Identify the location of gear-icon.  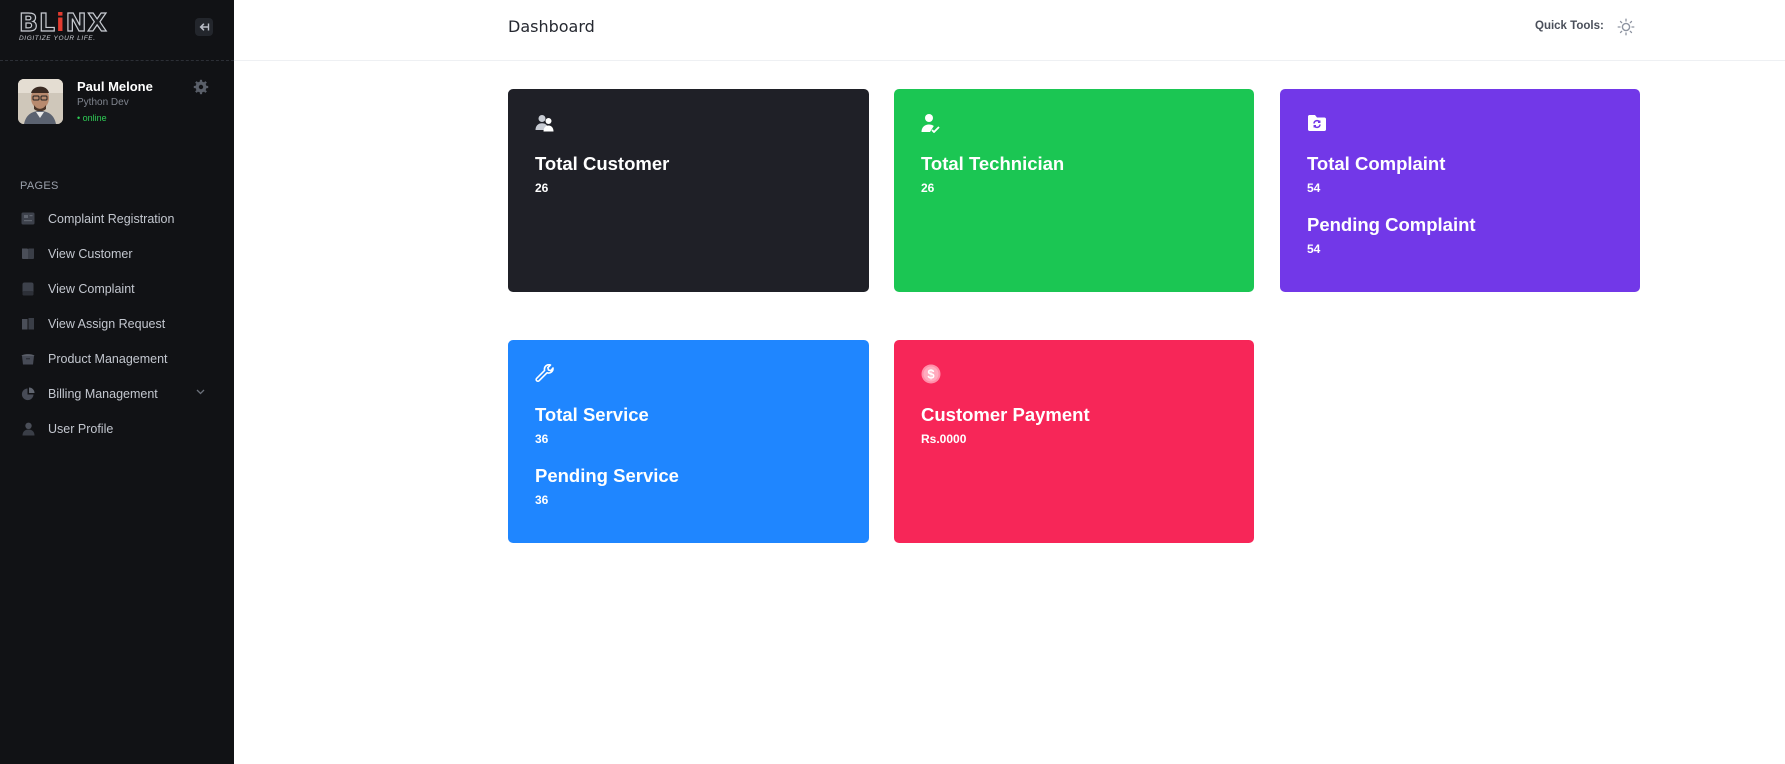
(201, 87).